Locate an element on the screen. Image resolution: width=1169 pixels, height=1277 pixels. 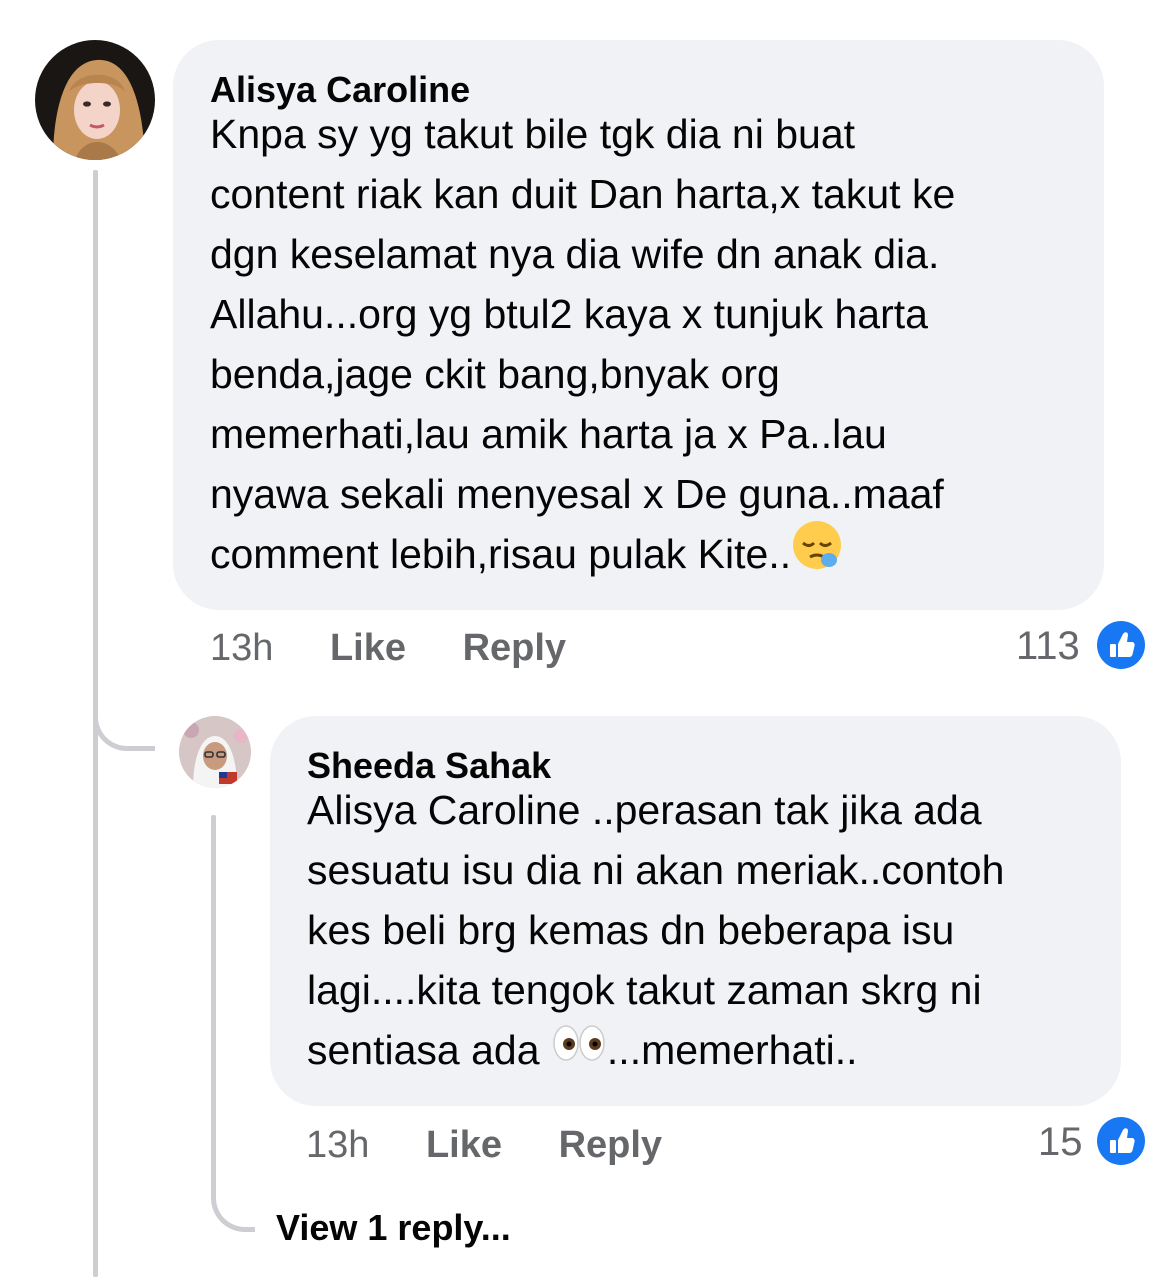
reply-text-tail: ...memerhati.. is located at coordinates (732, 1050).